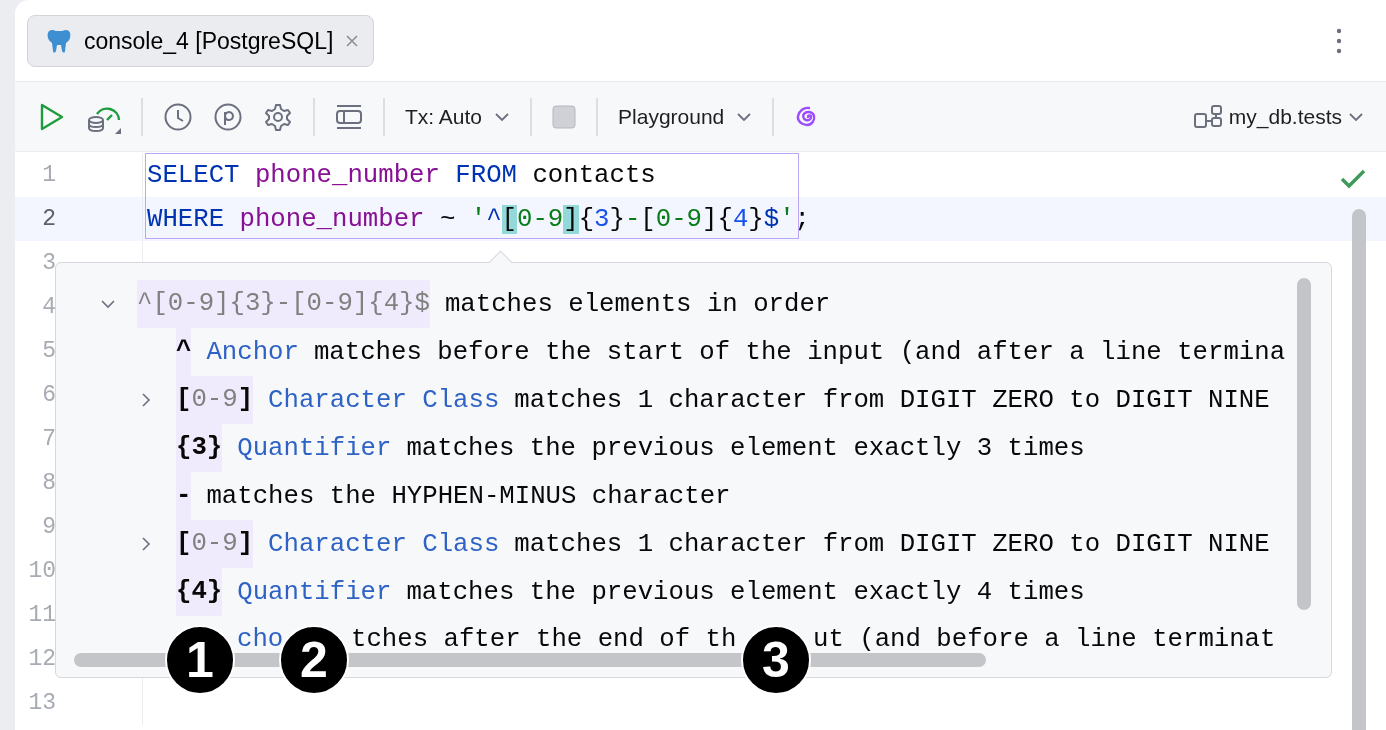 The height and width of the screenshot is (730, 1386). Describe the element at coordinates (184, 496) in the screenshot. I see `regex-token: -` at that location.